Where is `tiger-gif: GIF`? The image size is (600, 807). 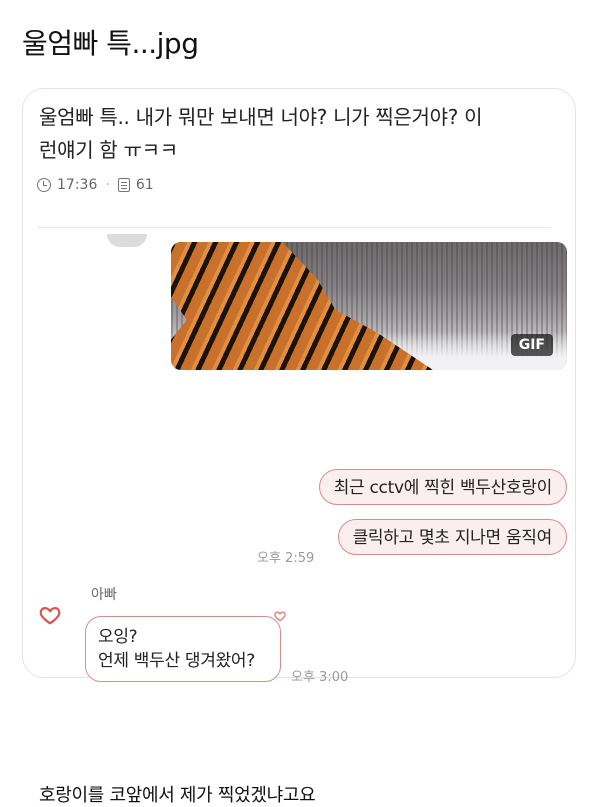 tiger-gif: GIF is located at coordinates (369, 306).